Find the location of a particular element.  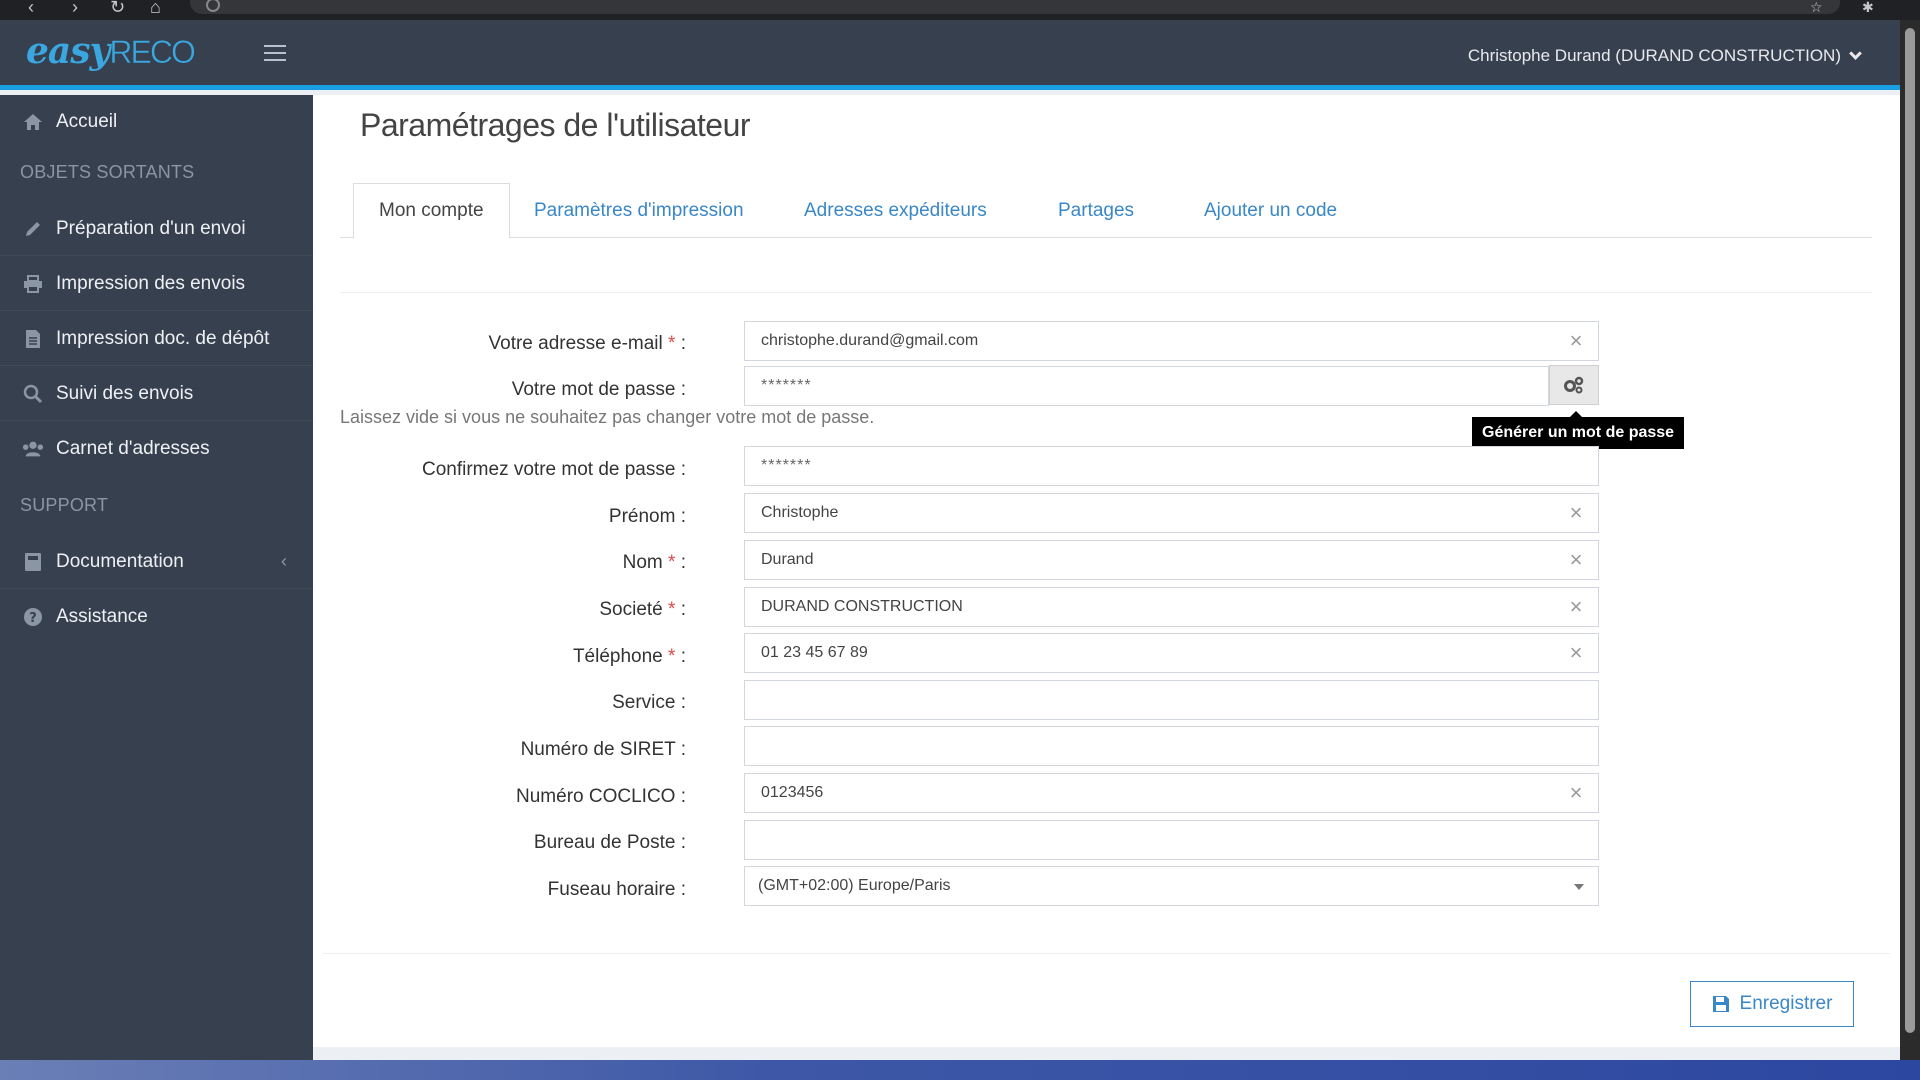

sidebar-item-tracking: Suivi des envois is located at coordinates (156, 394).